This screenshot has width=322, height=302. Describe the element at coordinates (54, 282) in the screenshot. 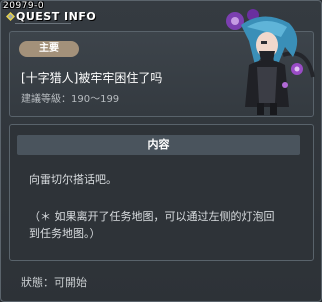

I see `quest-status: 狀態：可開始` at that location.